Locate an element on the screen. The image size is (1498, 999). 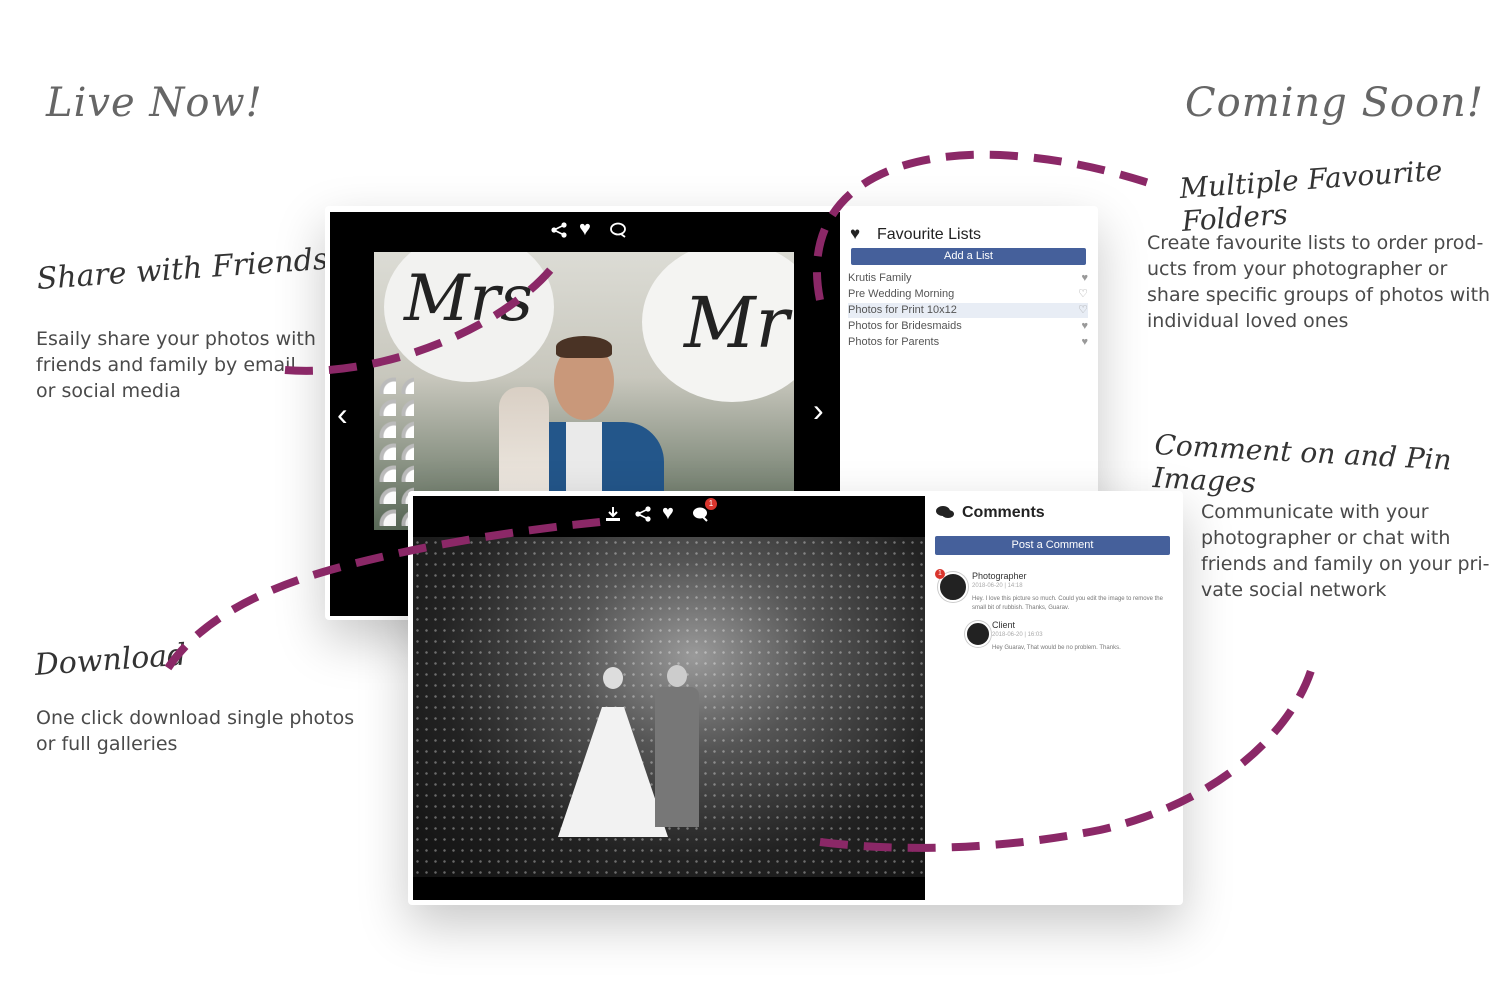
post-comment-button: Post a Comment is located at coordinates (1052, 545).